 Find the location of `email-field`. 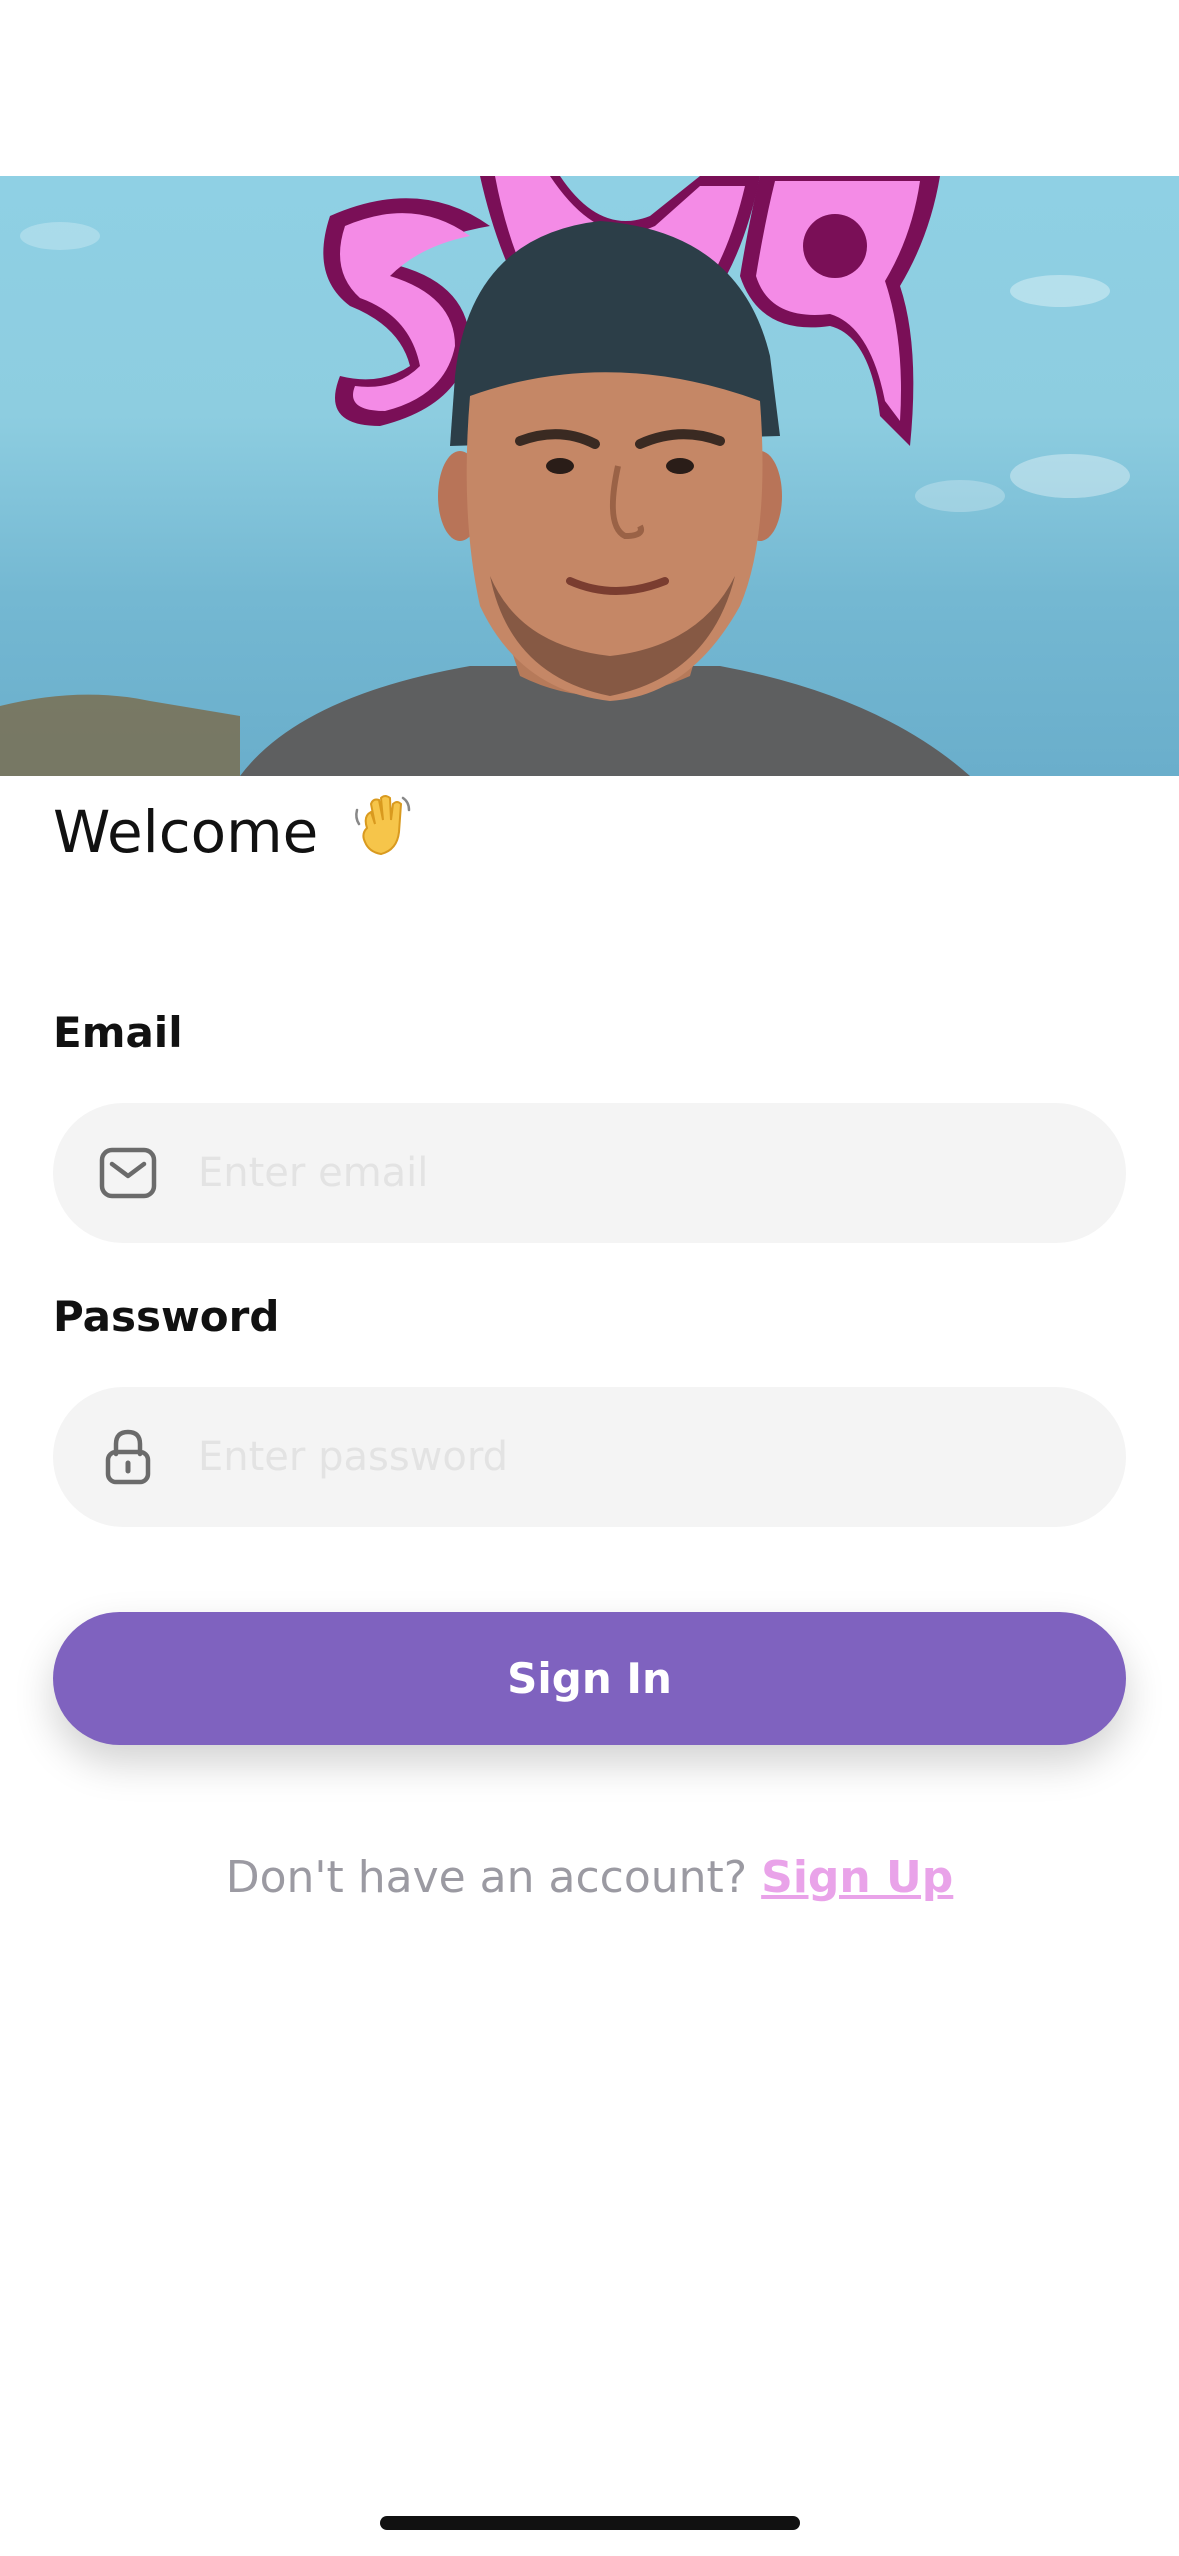

email-field is located at coordinates (589, 1173).